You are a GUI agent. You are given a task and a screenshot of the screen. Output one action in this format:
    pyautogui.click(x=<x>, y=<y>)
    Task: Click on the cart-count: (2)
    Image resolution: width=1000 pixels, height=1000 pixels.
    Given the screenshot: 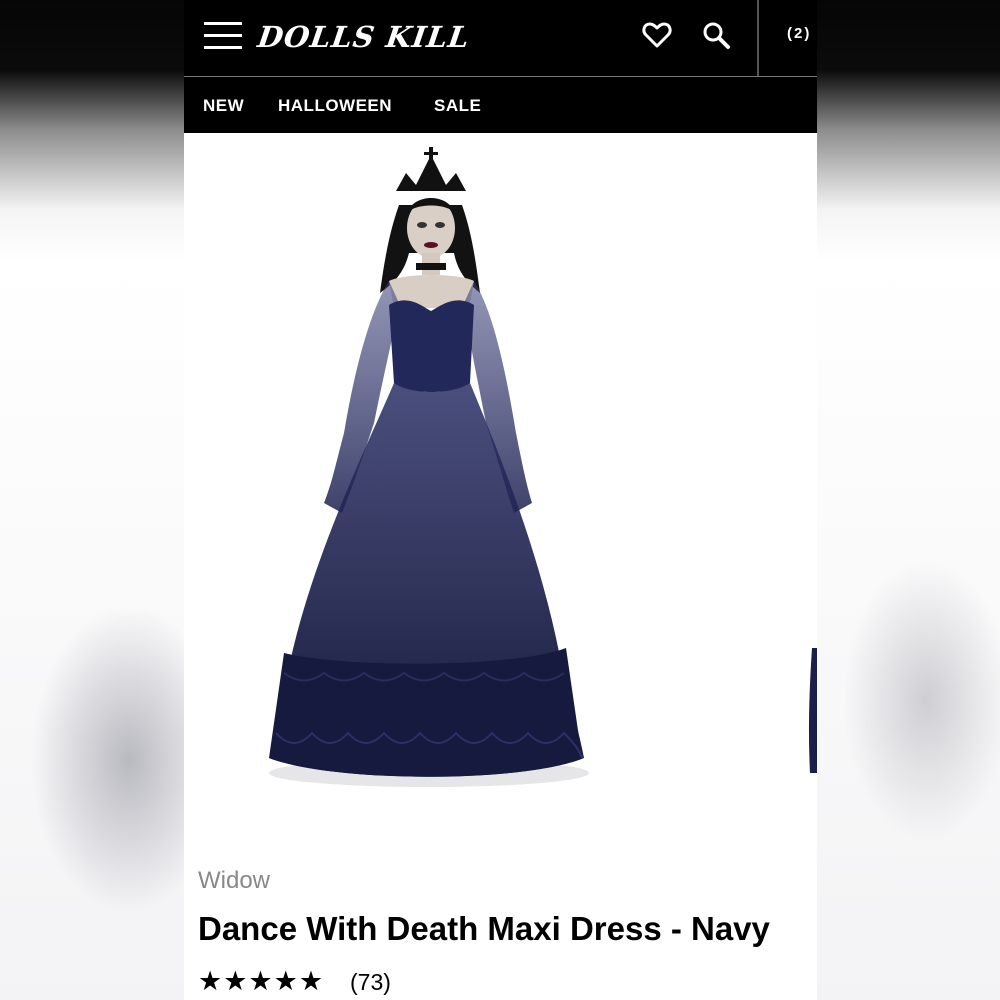 What is the action you would take?
    pyautogui.click(x=799, y=33)
    